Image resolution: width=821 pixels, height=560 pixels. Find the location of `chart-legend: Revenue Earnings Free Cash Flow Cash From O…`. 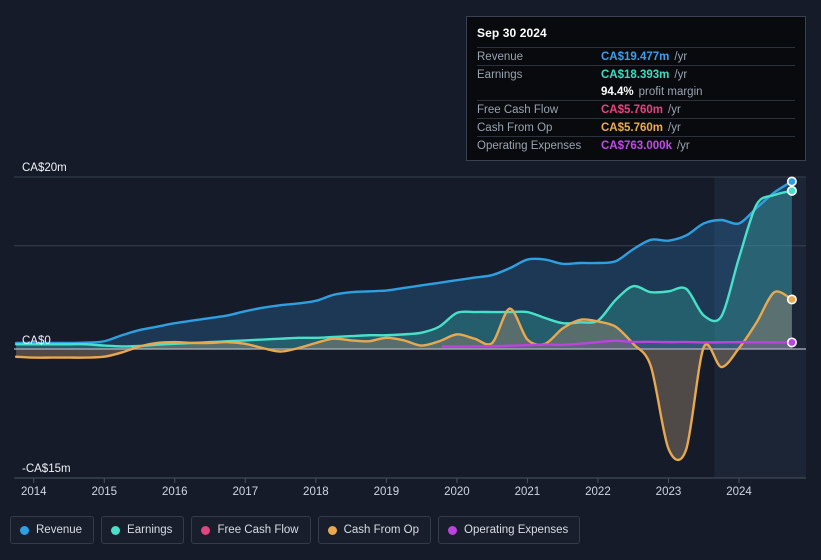

chart-legend: Revenue Earnings Free Cash Flow Cash From O… is located at coordinates (295, 530).